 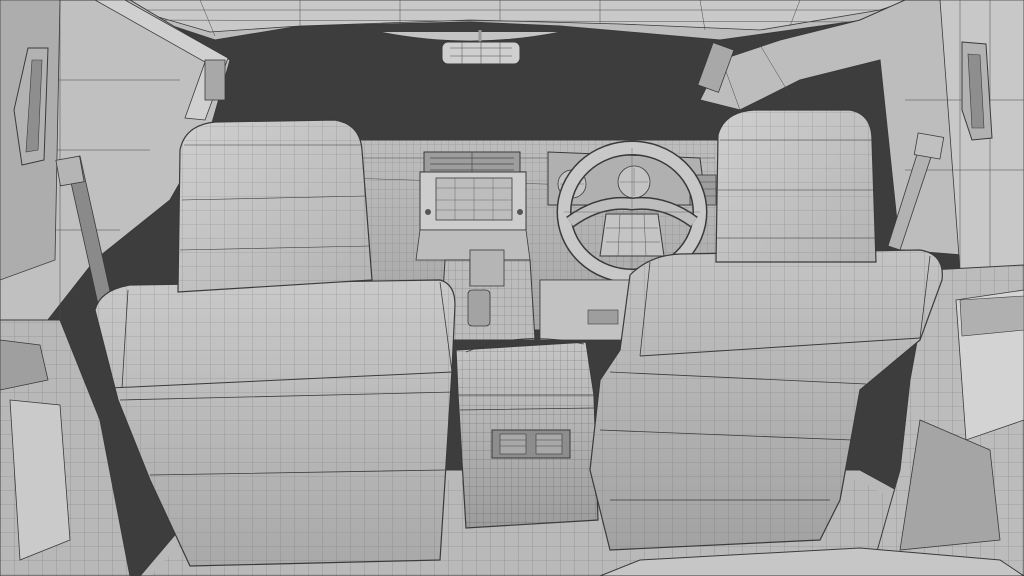 I want to click on left-seat-headrest-mesh, so click(x=275, y=206).